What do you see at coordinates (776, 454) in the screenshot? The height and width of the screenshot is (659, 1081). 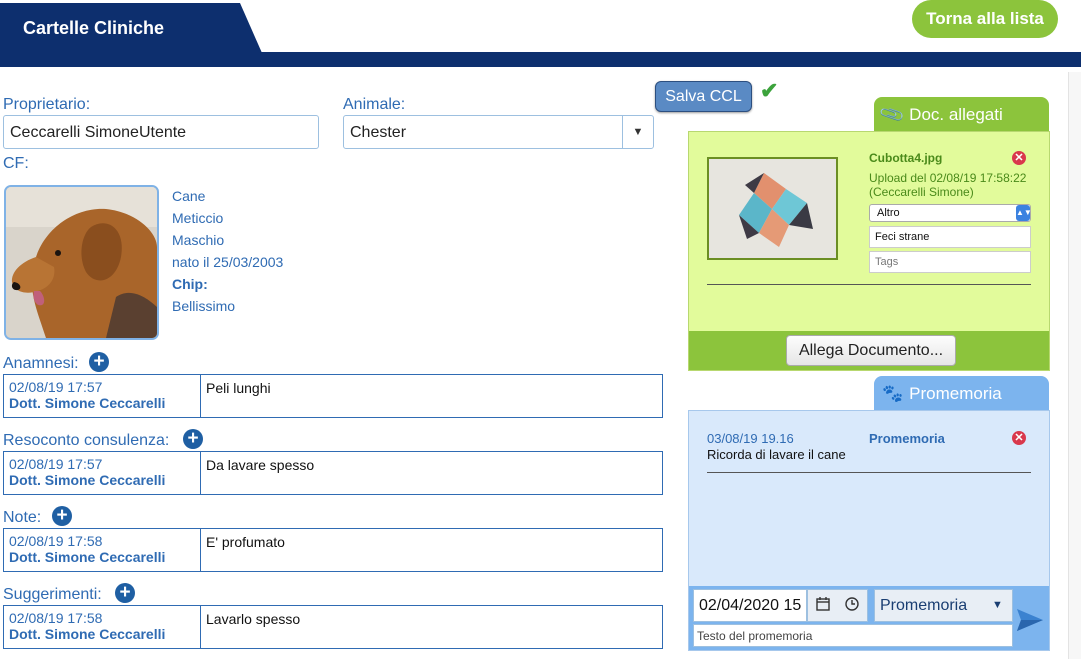 I see `reminder-text: Ricorda di lavare il cane` at bounding box center [776, 454].